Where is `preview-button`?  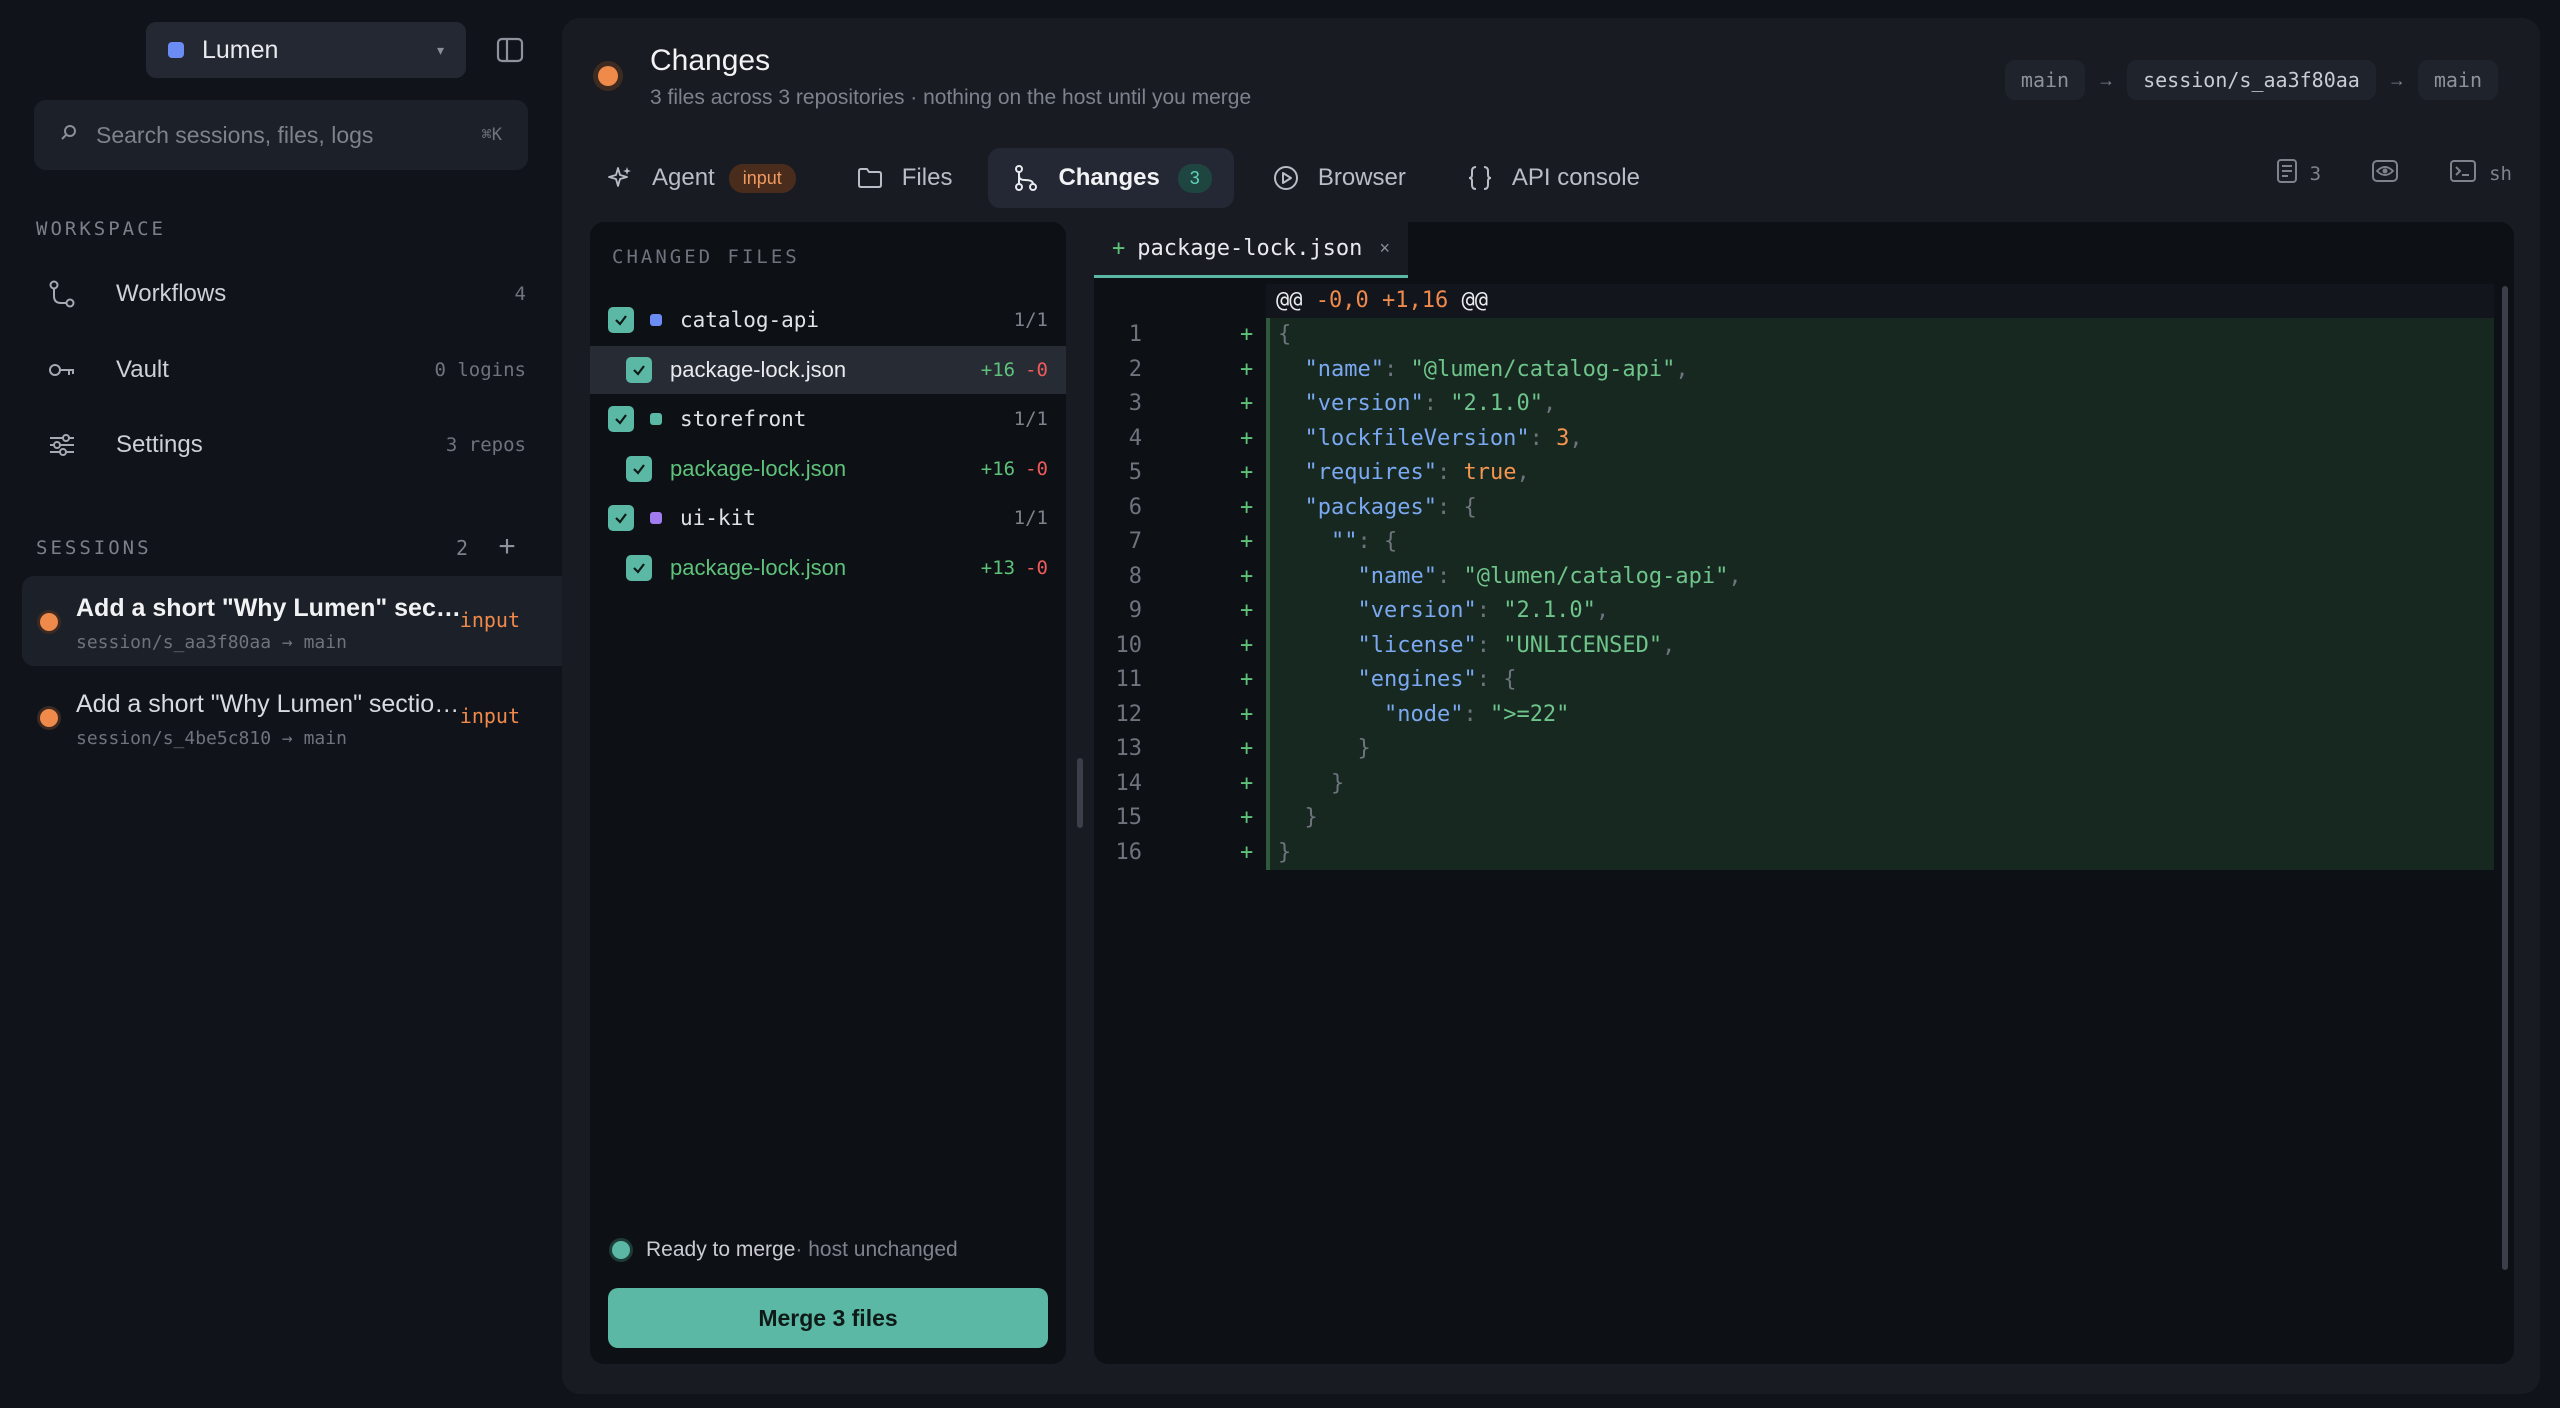
preview-button is located at coordinates (2385, 173).